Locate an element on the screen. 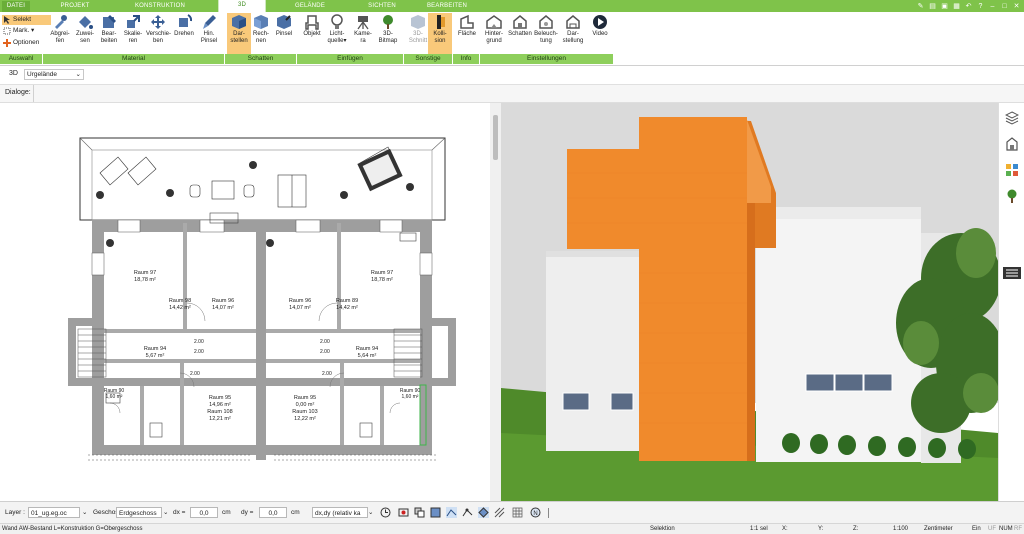  paint-bucket-icon is located at coordinates (86, 22).